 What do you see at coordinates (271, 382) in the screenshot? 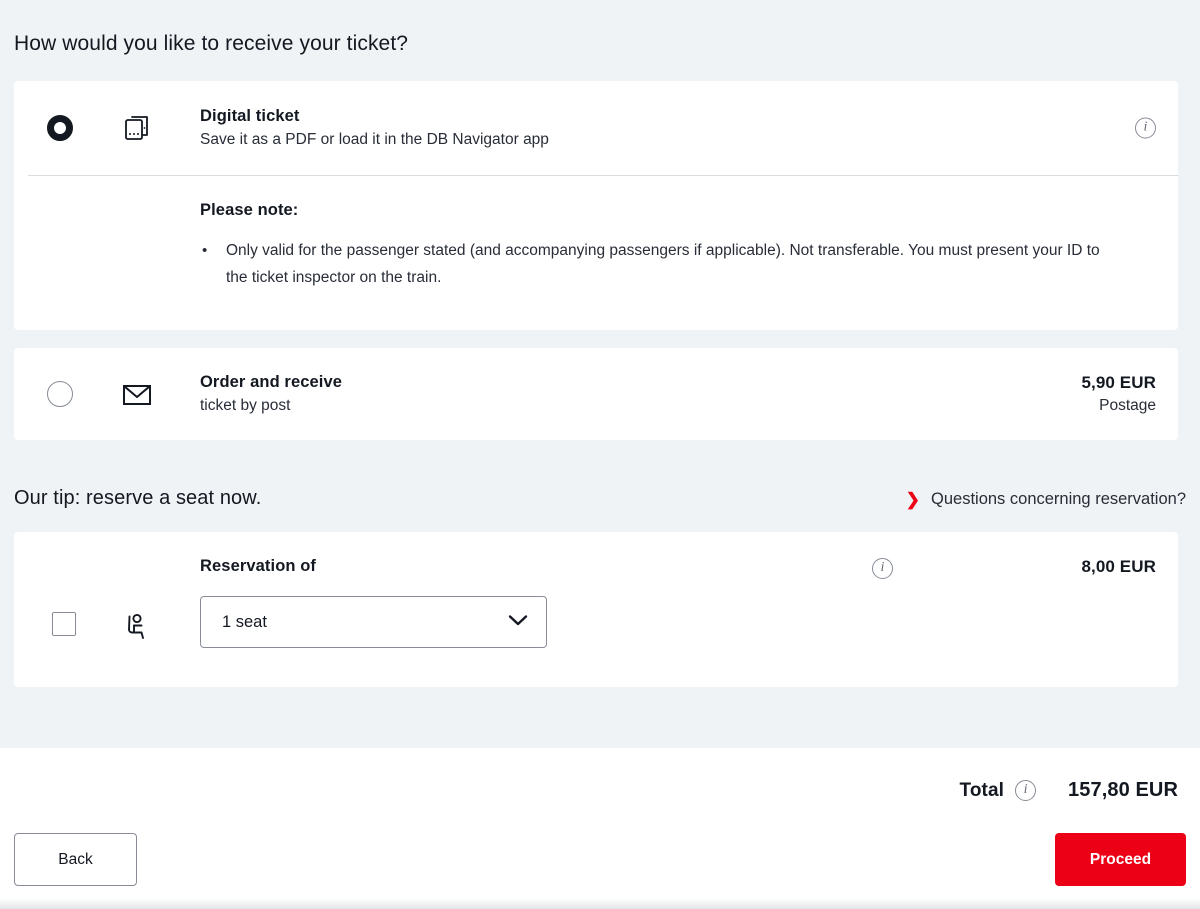
I see `delivery-option-post-title: Order and receive` at bounding box center [271, 382].